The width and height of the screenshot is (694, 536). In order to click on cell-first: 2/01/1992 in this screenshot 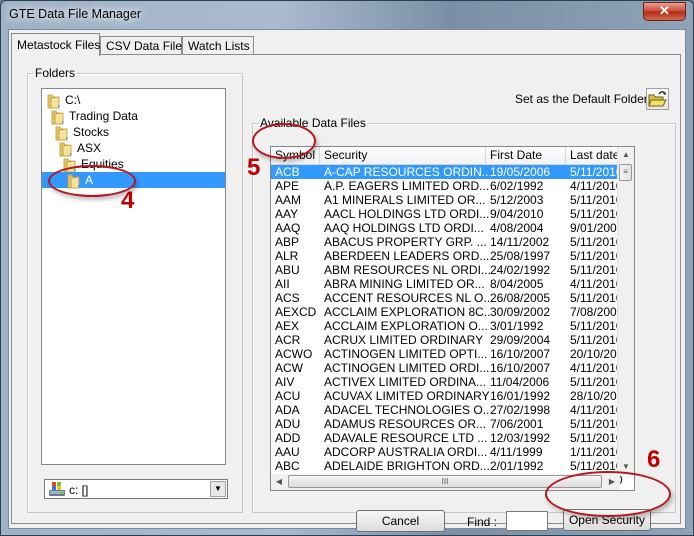, I will do `click(517, 466)`.